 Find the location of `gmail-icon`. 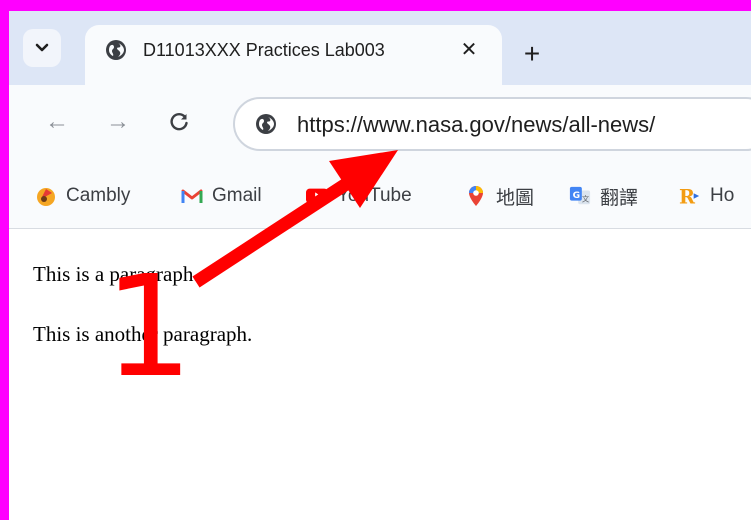

gmail-icon is located at coordinates (192, 196).